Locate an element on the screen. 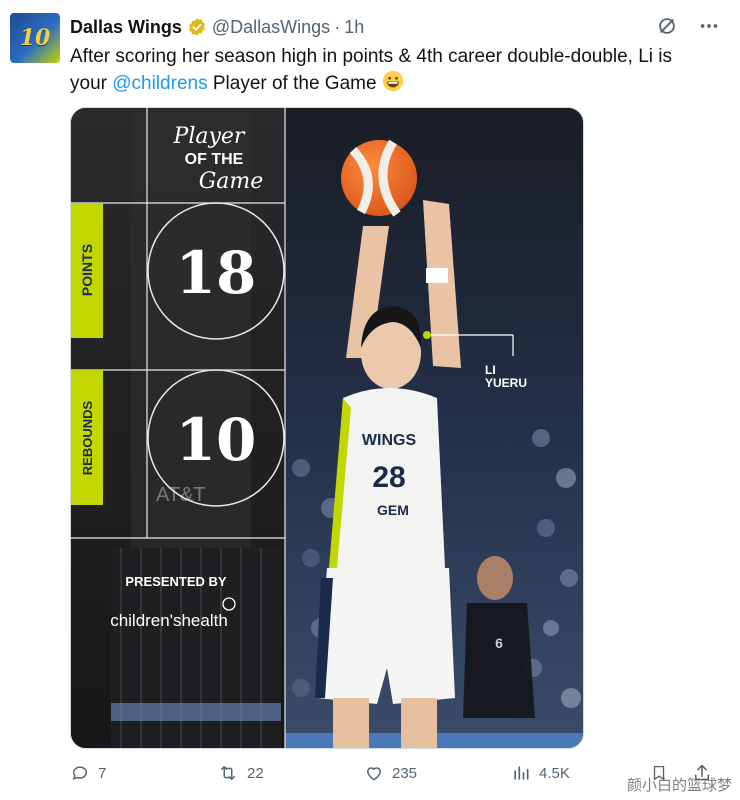 The width and height of the screenshot is (740, 800). author-handle: @DallasWings is located at coordinates (271, 27).